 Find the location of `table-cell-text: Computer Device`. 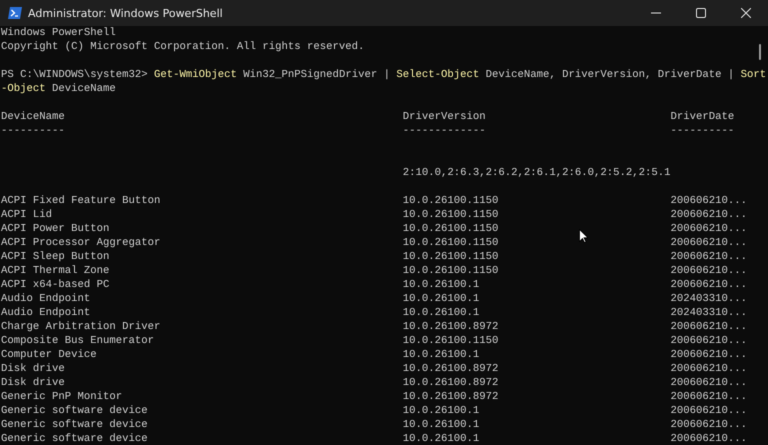

table-cell-text: Computer Device is located at coordinates (49, 355).